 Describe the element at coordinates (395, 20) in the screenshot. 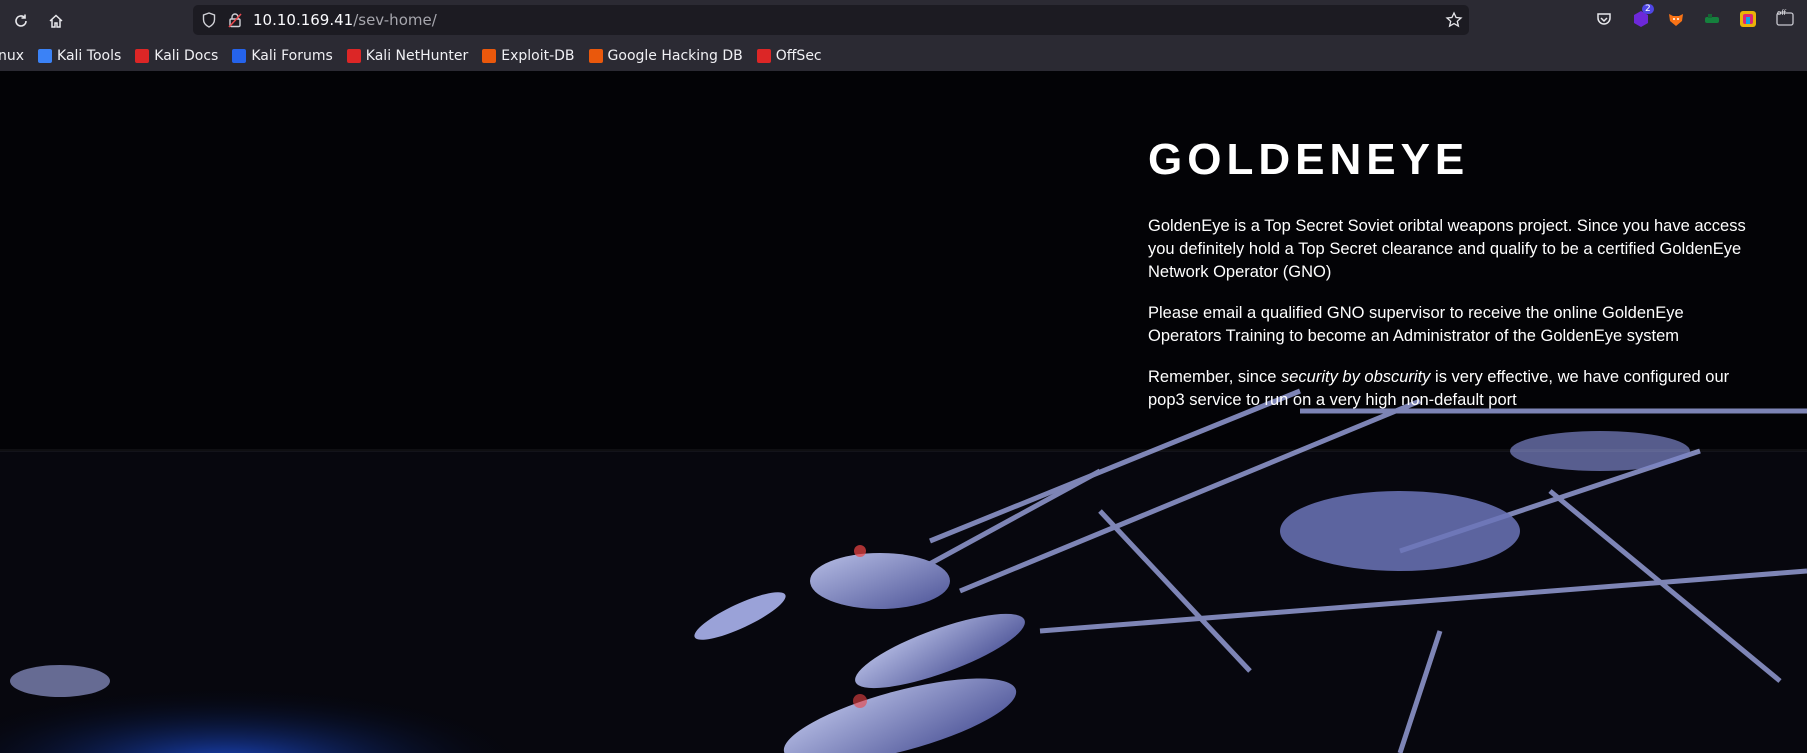

I see `url-path: /sev-home/` at that location.